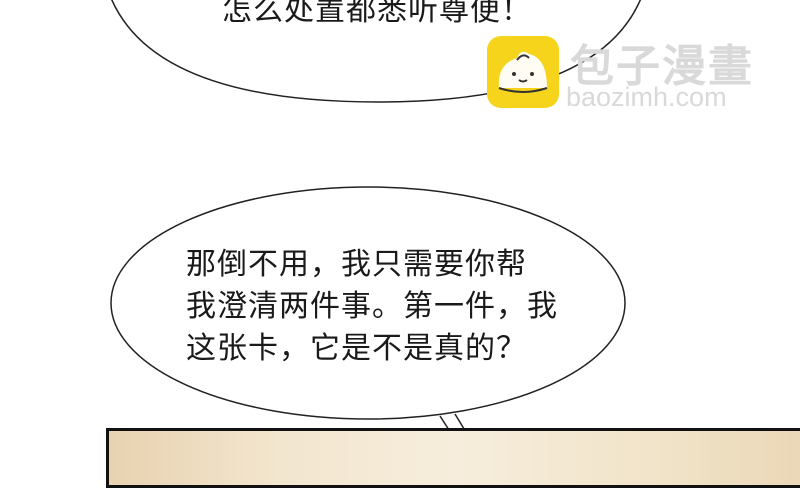 This screenshot has width=800, height=488. I want to click on top-bubble-text: 怎么处置都悉听尊便！, so click(377, 16).